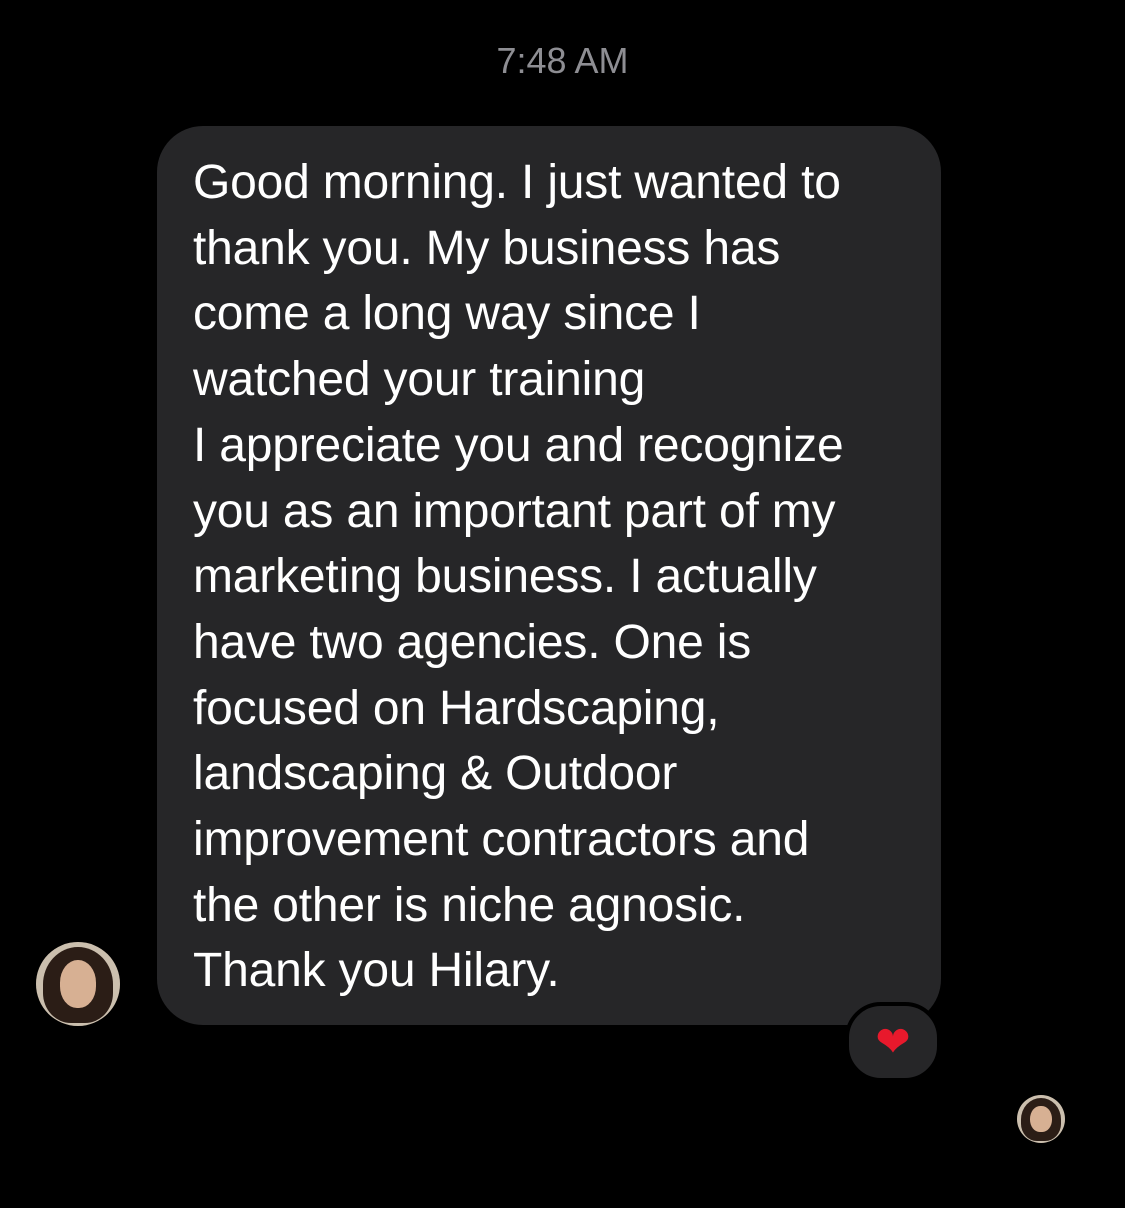 The width and height of the screenshot is (1125, 1208). I want to click on reaction-badge: ❤, so click(893, 1042).